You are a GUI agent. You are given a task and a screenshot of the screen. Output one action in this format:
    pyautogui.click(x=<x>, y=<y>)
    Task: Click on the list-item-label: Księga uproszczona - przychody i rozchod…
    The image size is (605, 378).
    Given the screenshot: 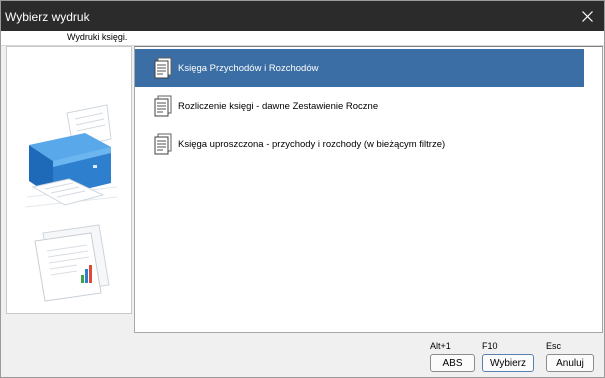 What is the action you would take?
    pyautogui.click(x=312, y=144)
    